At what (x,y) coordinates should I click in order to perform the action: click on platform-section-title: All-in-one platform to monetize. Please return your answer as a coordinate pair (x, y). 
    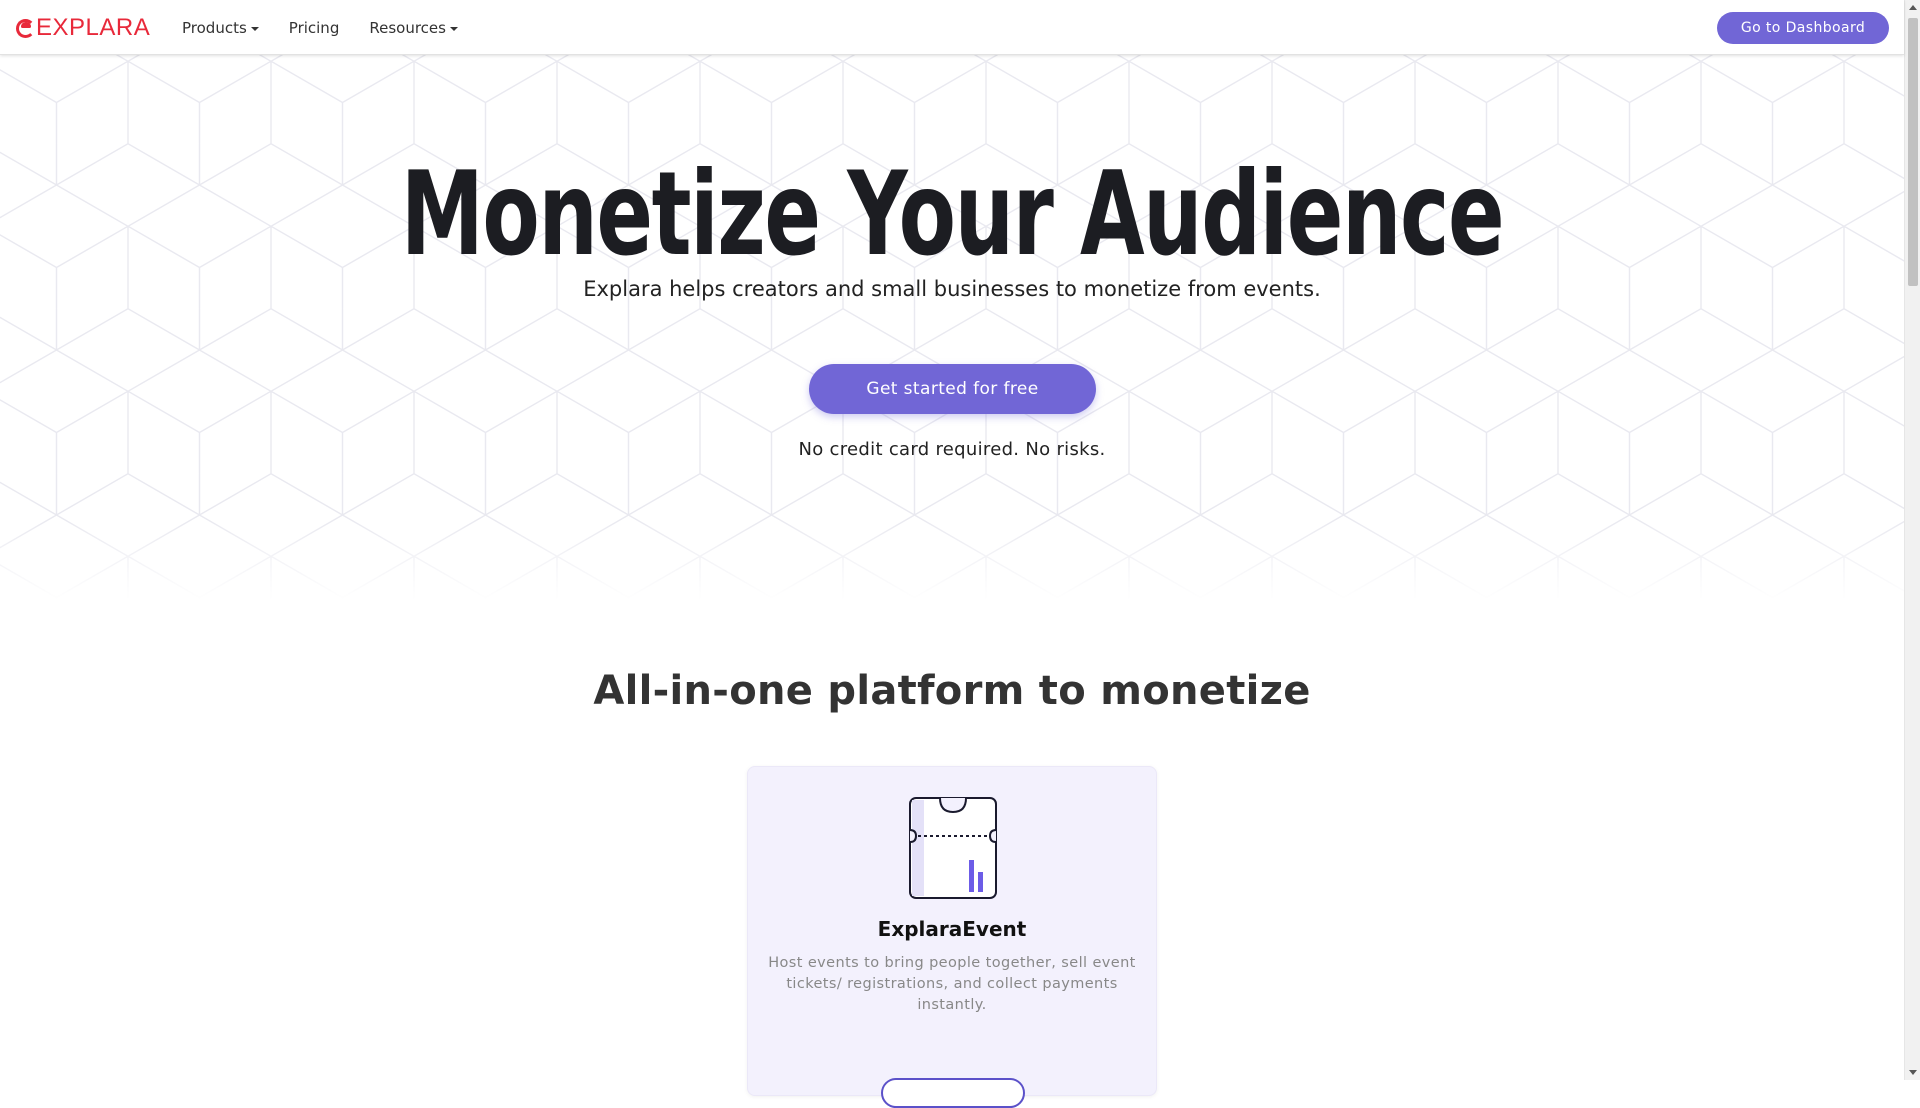
    Looking at the image, I should click on (952, 691).